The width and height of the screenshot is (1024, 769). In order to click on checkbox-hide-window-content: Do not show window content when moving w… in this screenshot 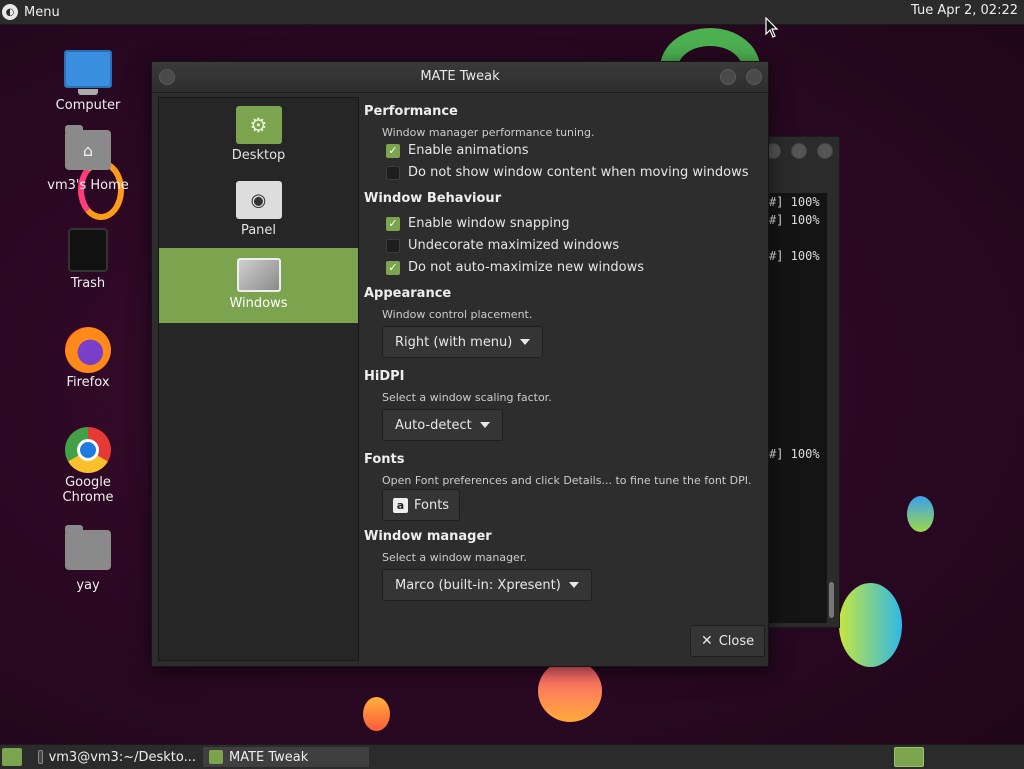, I will do `click(567, 172)`.